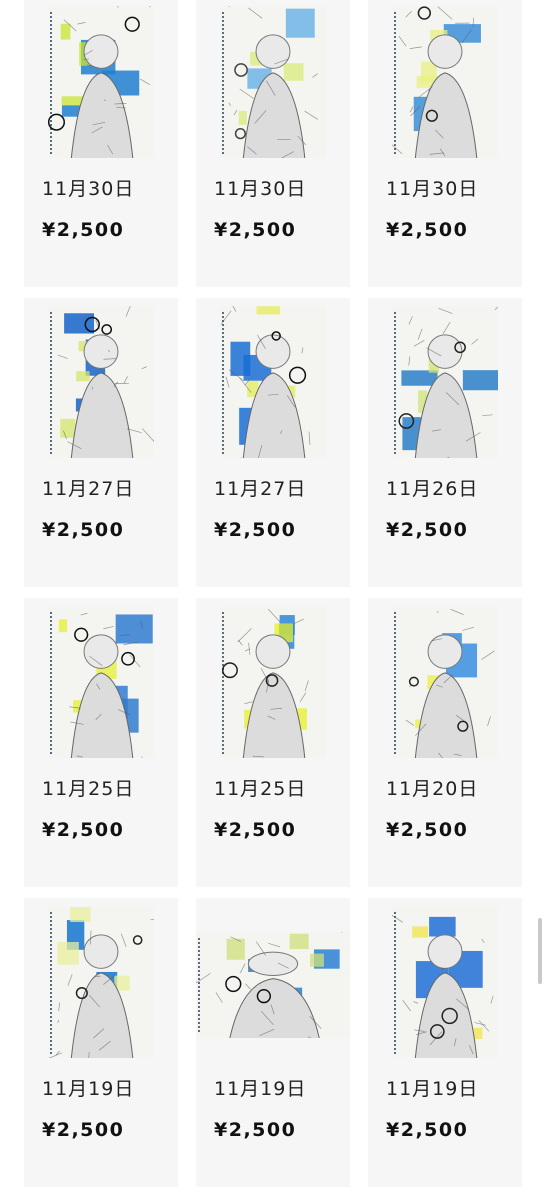 The height and width of the screenshot is (1200, 545). Describe the element at coordinates (432, 489) in the screenshot. I see `product-date: 11月26日` at that location.